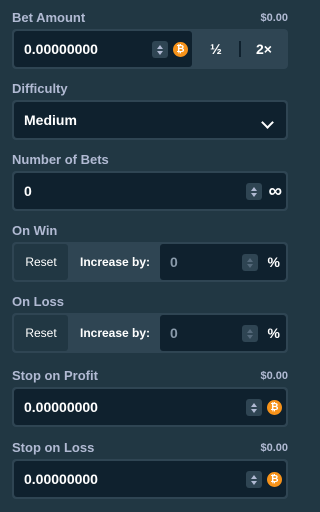 This screenshot has width=320, height=512. Describe the element at coordinates (41, 333) in the screenshot. I see `on-loss-reset-button: Reset` at that location.